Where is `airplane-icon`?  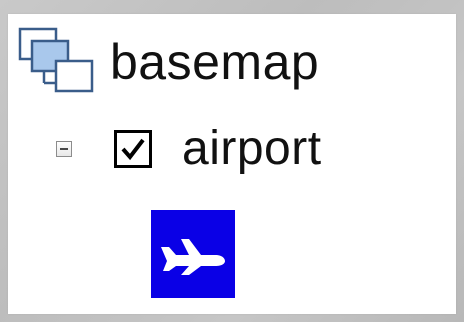 airplane-icon is located at coordinates (193, 257).